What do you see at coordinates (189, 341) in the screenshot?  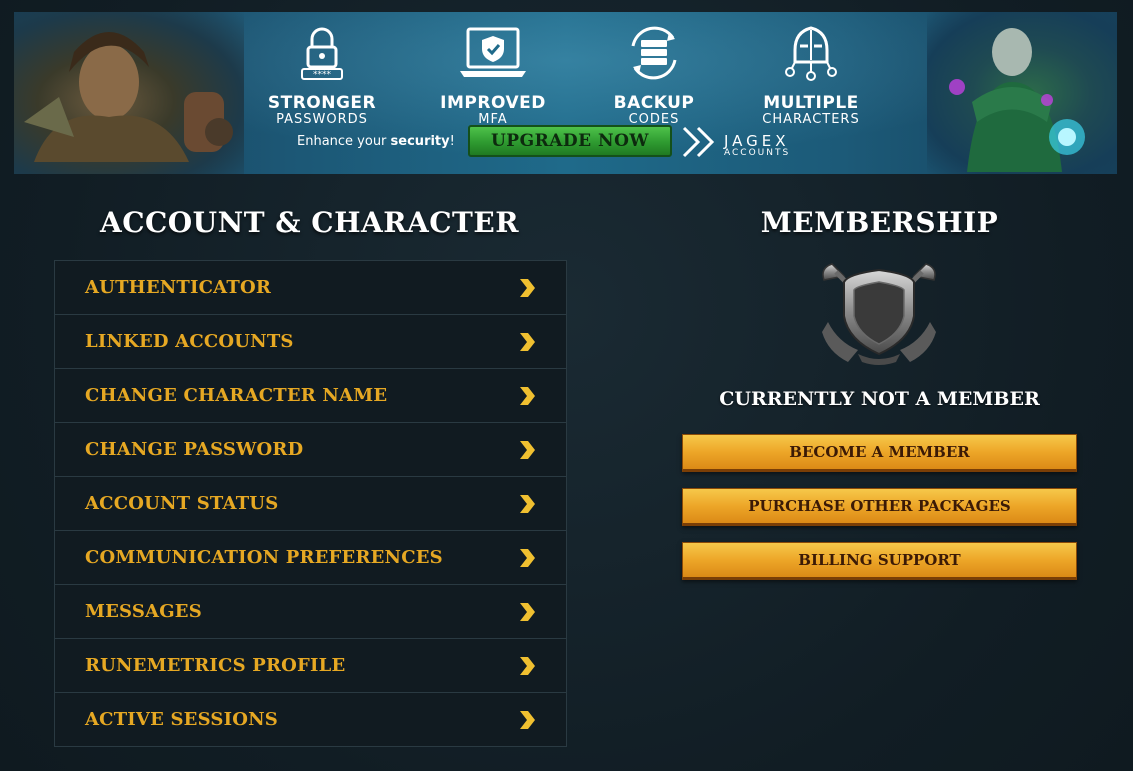 I see `menu-item-label: LINKED ACCOUNTS` at bounding box center [189, 341].